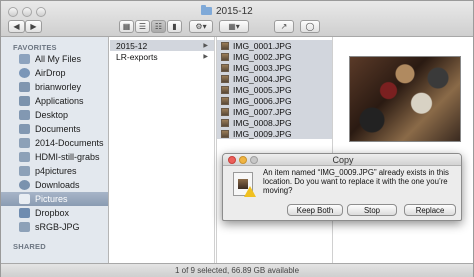 The image size is (474, 277). I want to click on sidebar-item-label: Desktop, so click(52, 115).